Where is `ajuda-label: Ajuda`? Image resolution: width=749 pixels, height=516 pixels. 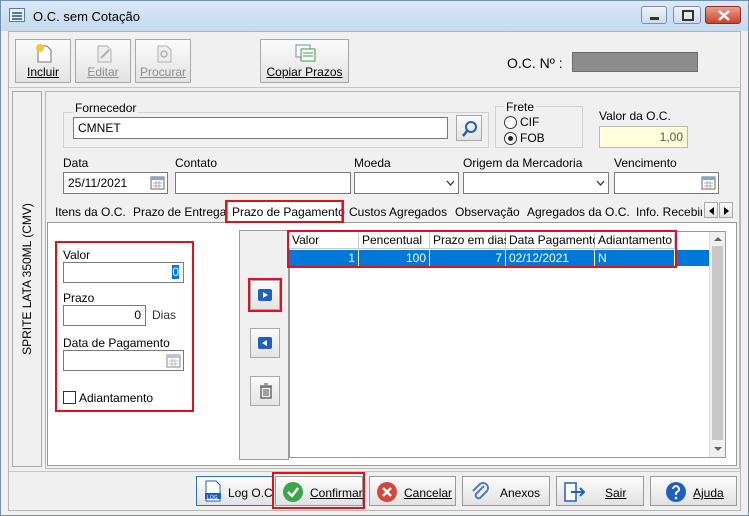 ajuda-label: Ajuda is located at coordinates (708, 493).